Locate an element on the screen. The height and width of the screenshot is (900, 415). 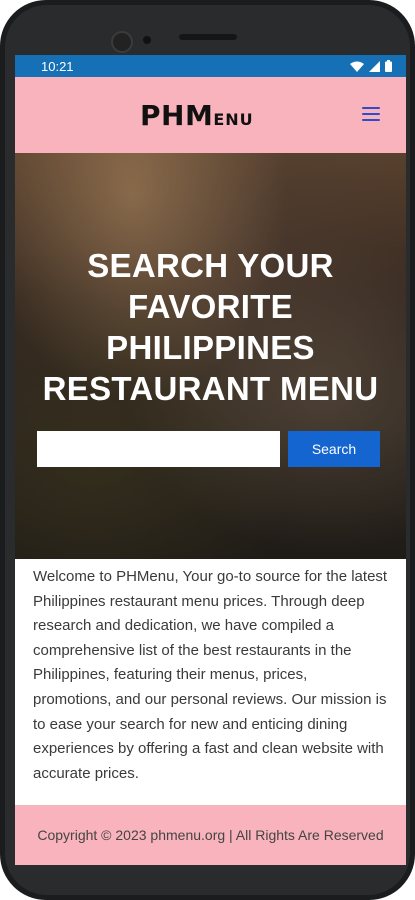
site-header: PHMENU is located at coordinates (210, 115).